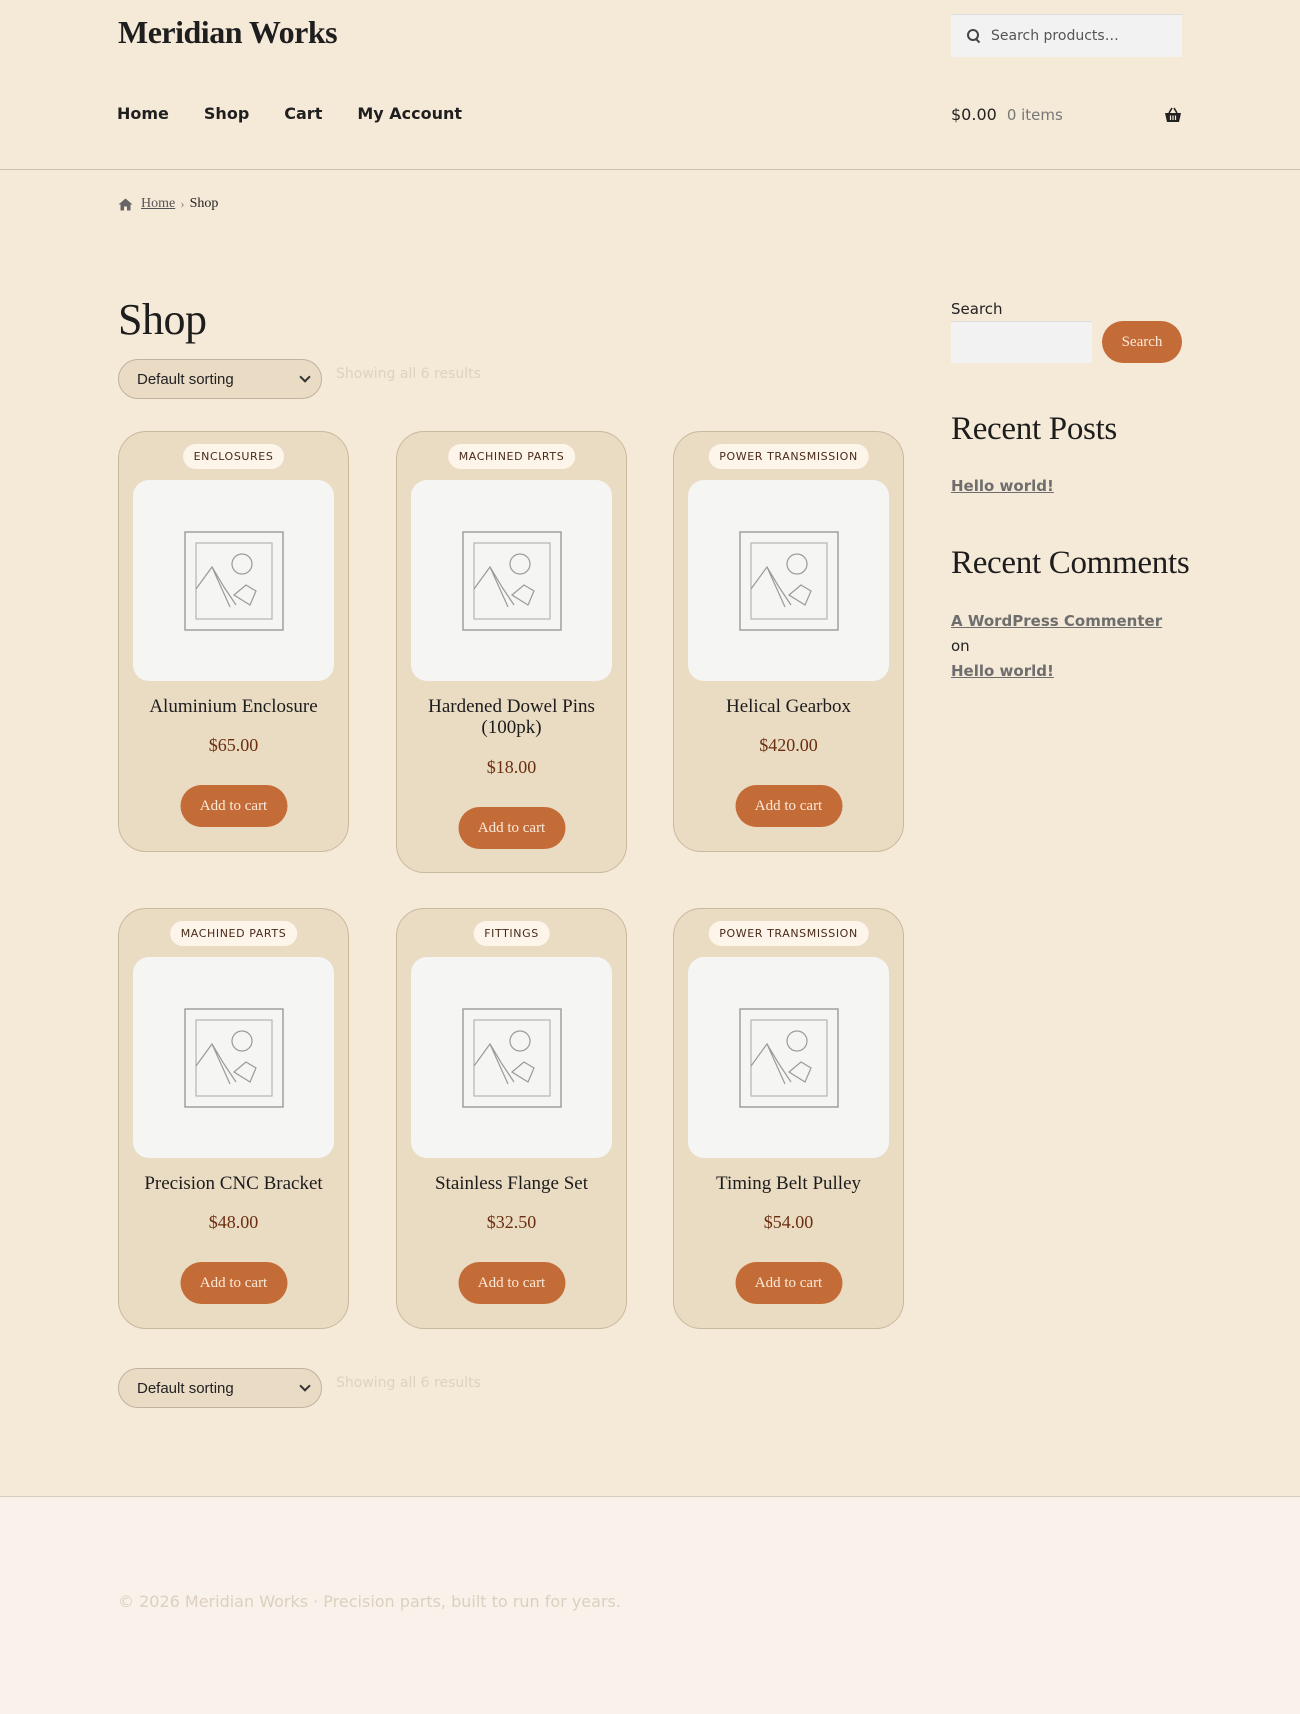 This screenshot has height=1714, width=1300. I want to click on recent-post-link: Hello world!, so click(1002, 486).